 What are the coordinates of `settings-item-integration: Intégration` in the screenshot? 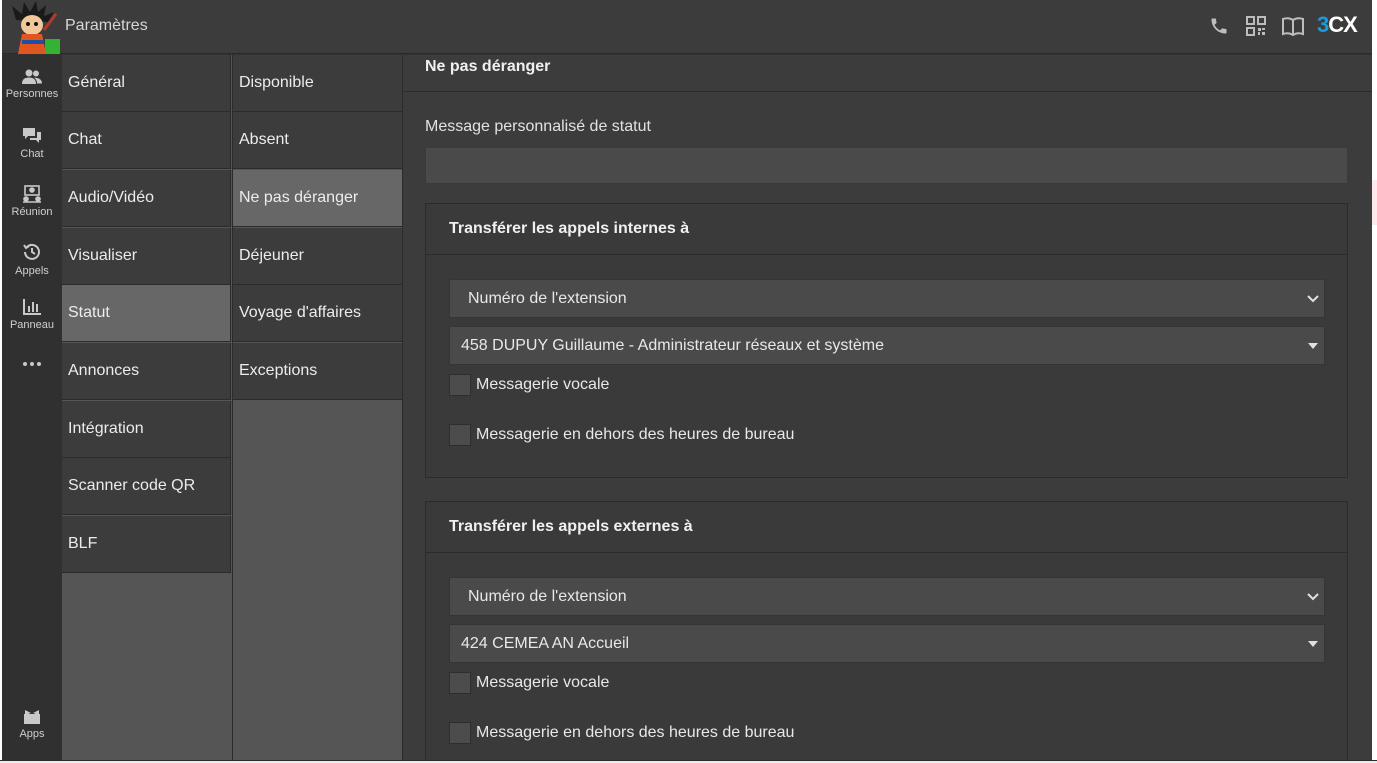 It's located at (146, 429).